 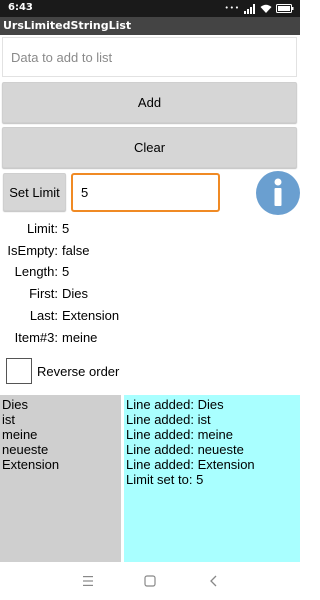 What do you see at coordinates (150, 8) in the screenshot?
I see `status-bar: 6:43 •••` at bounding box center [150, 8].